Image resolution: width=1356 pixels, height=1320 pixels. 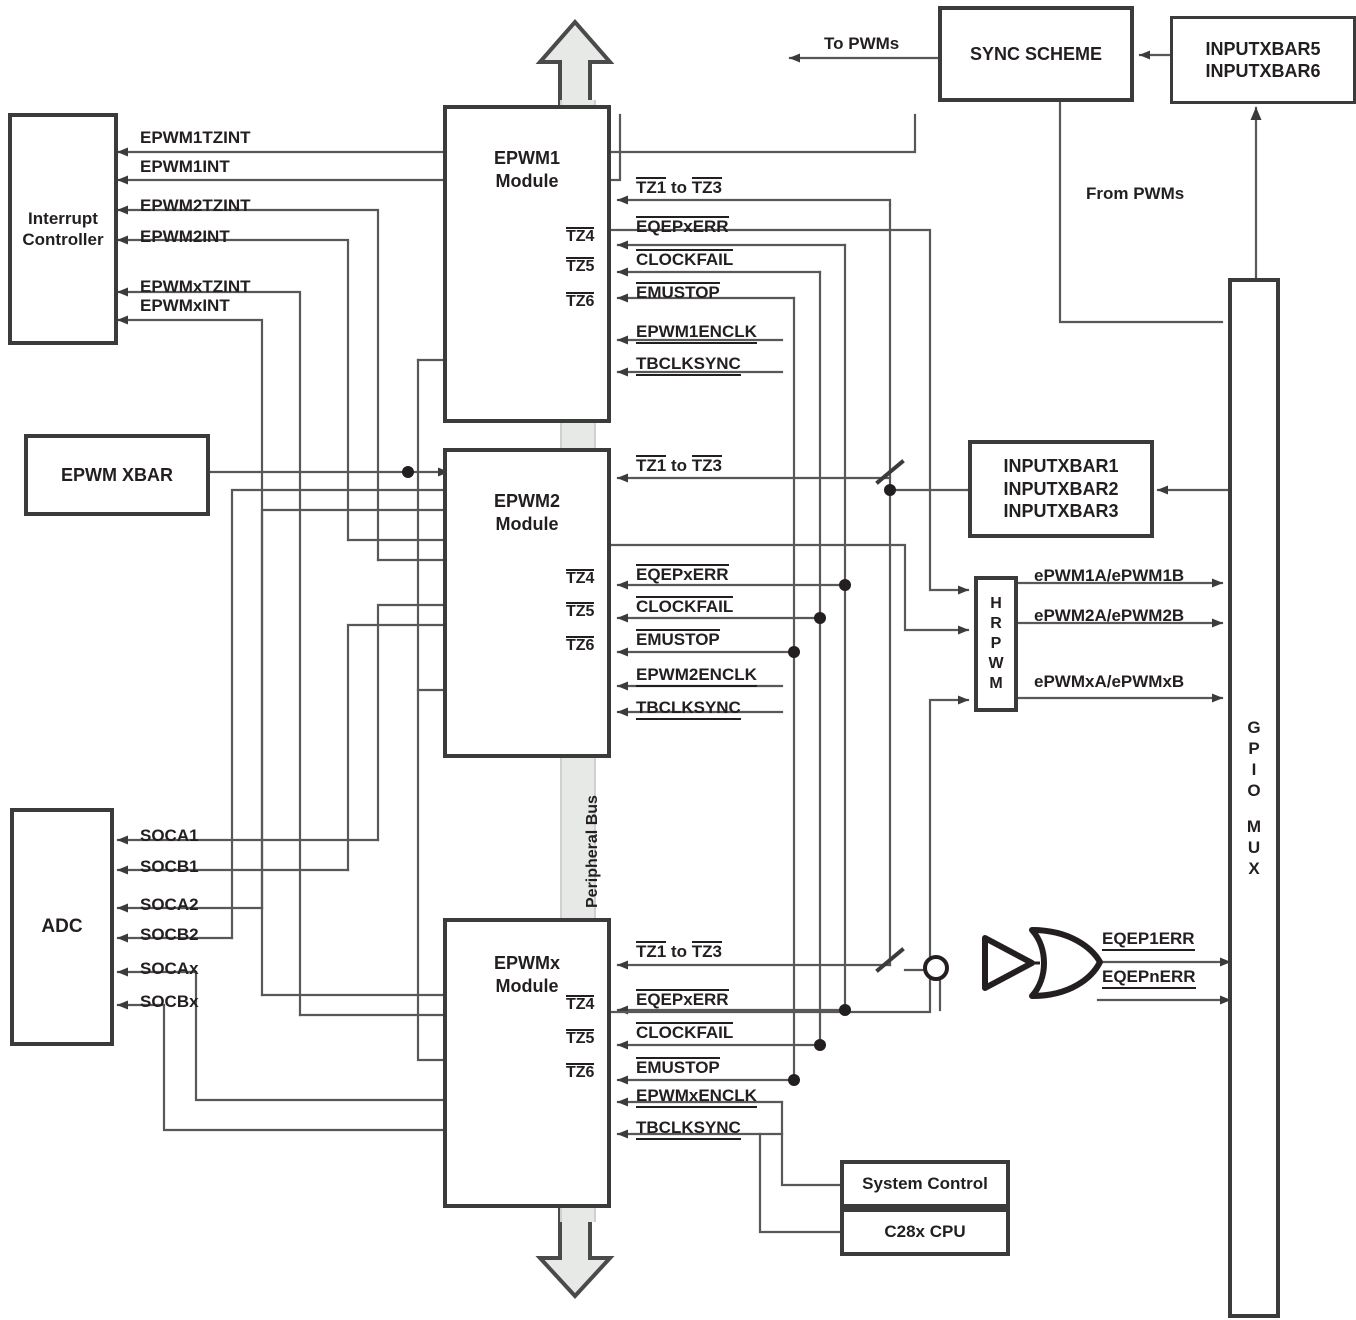 I want to click on adc-signal-label: SOCA2, so click(x=169, y=904).